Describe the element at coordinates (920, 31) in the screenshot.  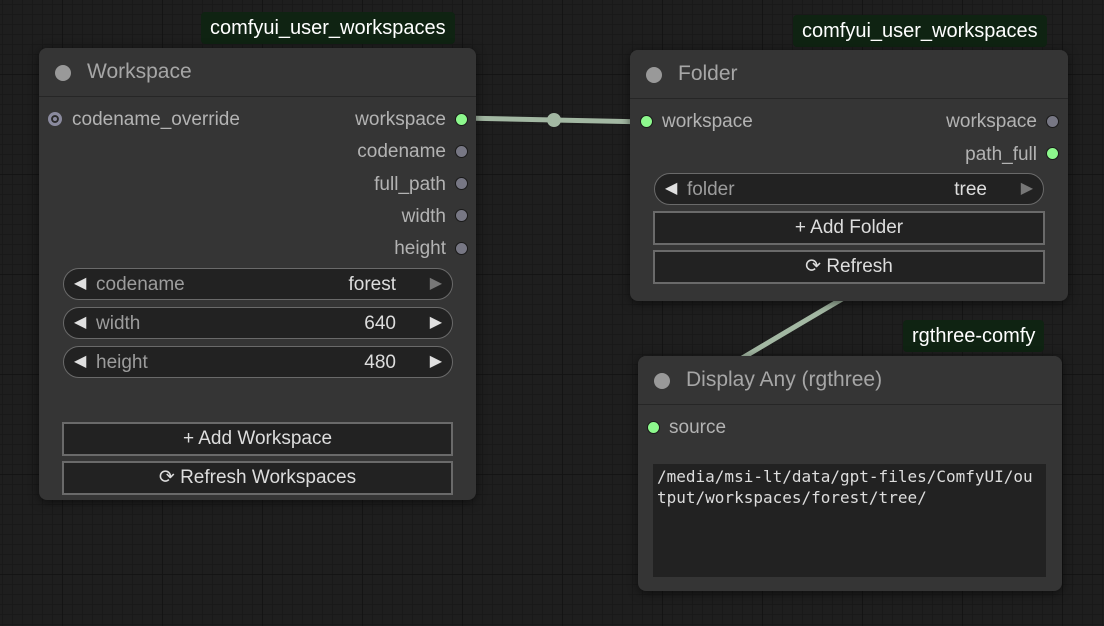
I see `node-badge-folder: comfyui_user_workspaces` at that location.